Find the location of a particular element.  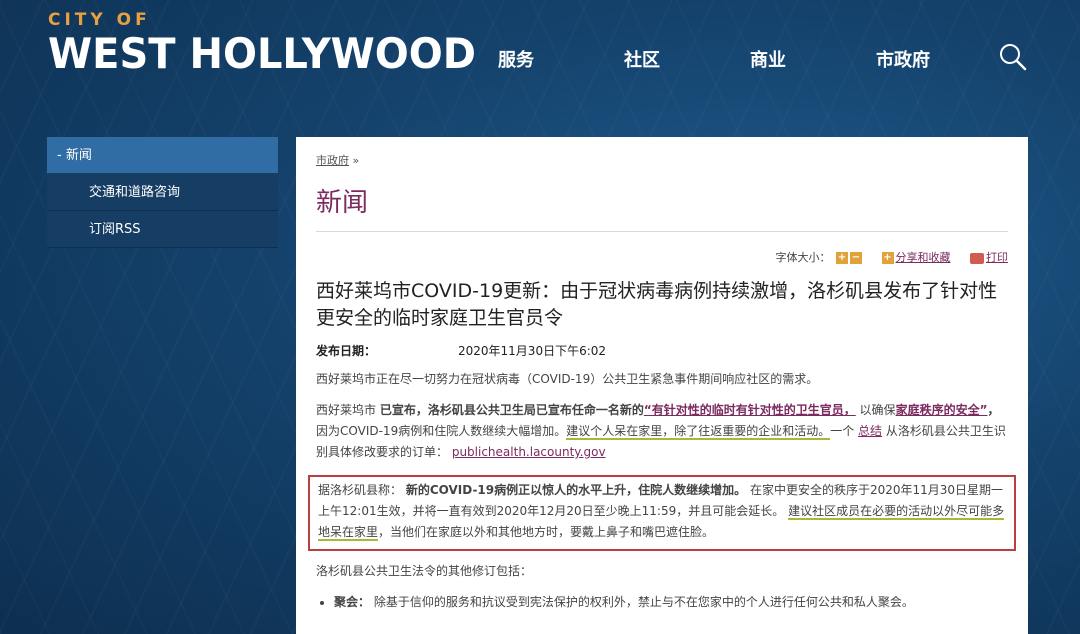

breadcrumb: 市政府 » is located at coordinates (662, 160).